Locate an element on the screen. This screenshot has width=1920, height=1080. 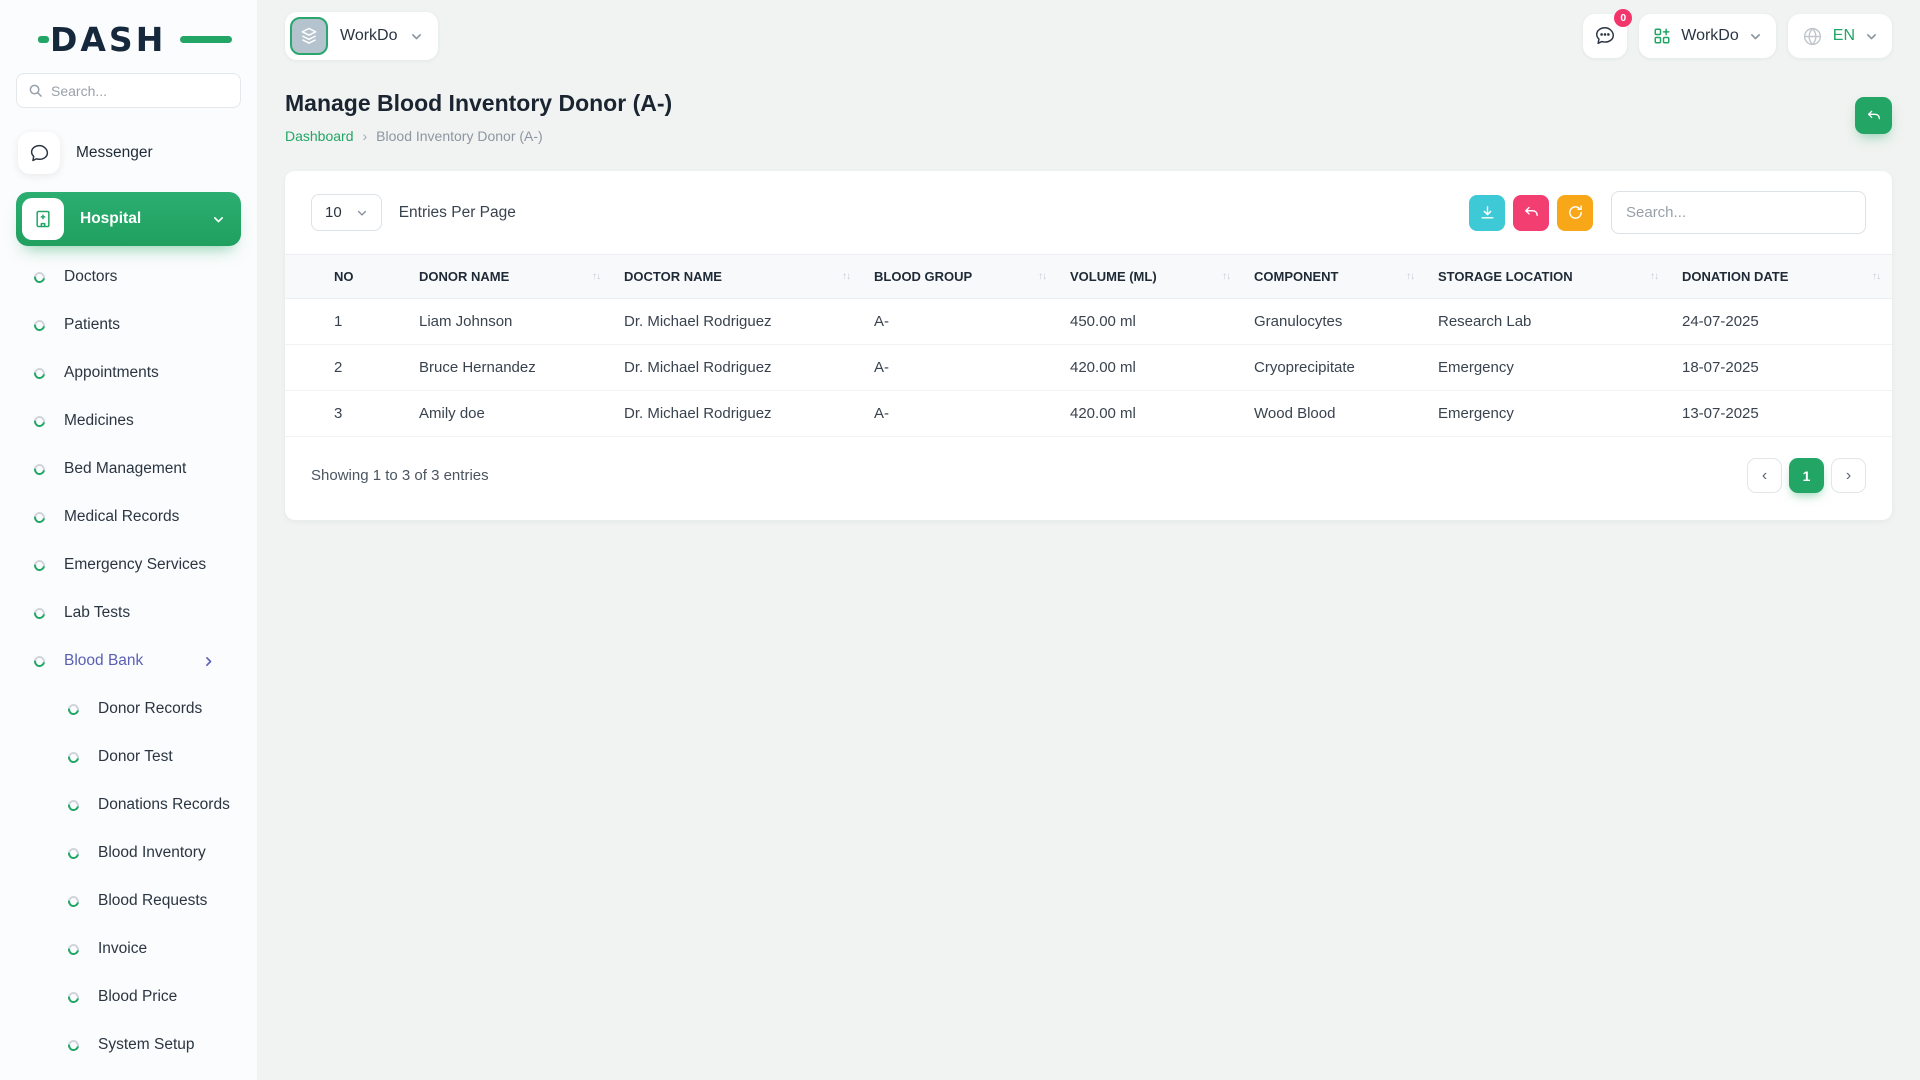
pagination: ‹ 1 › is located at coordinates (1806, 475).